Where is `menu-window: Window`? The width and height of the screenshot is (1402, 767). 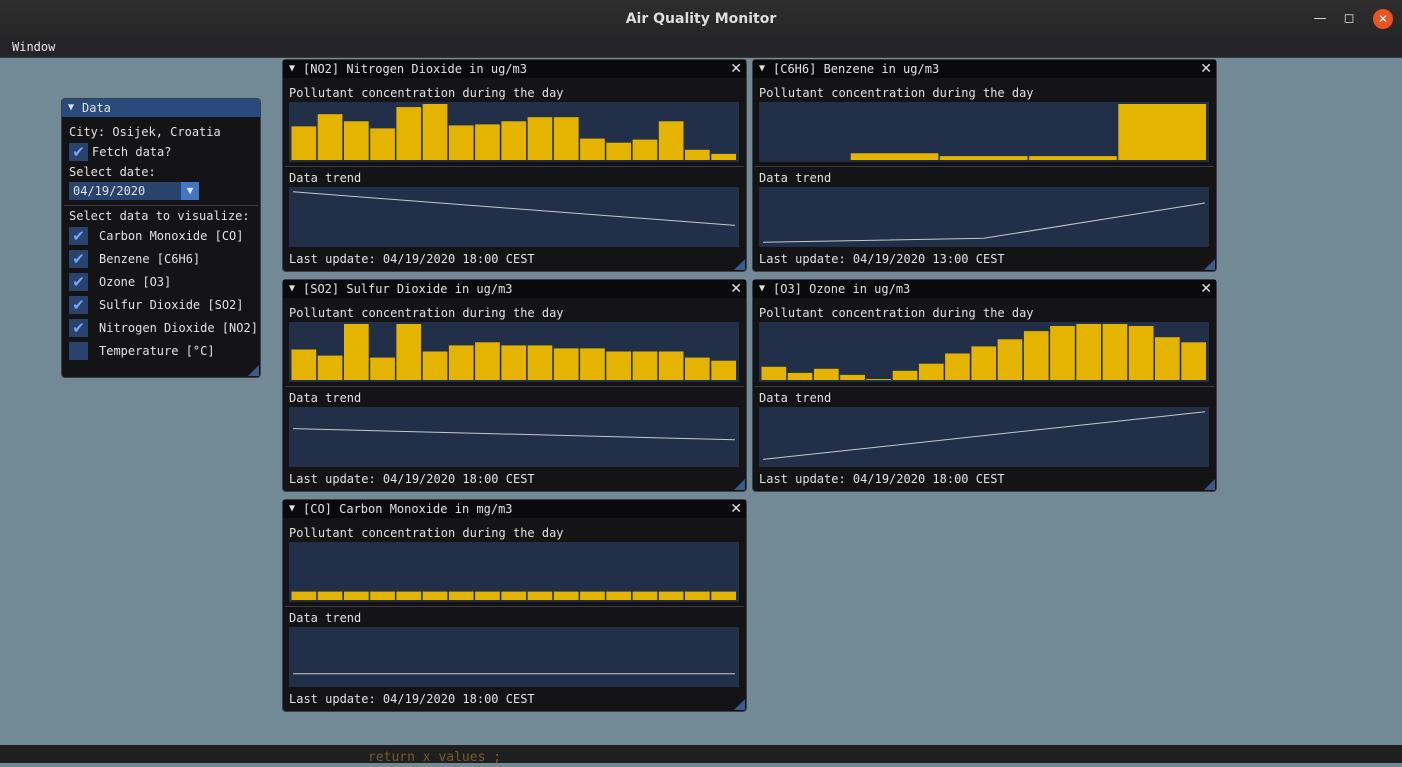
menu-window: Window is located at coordinates (33, 47).